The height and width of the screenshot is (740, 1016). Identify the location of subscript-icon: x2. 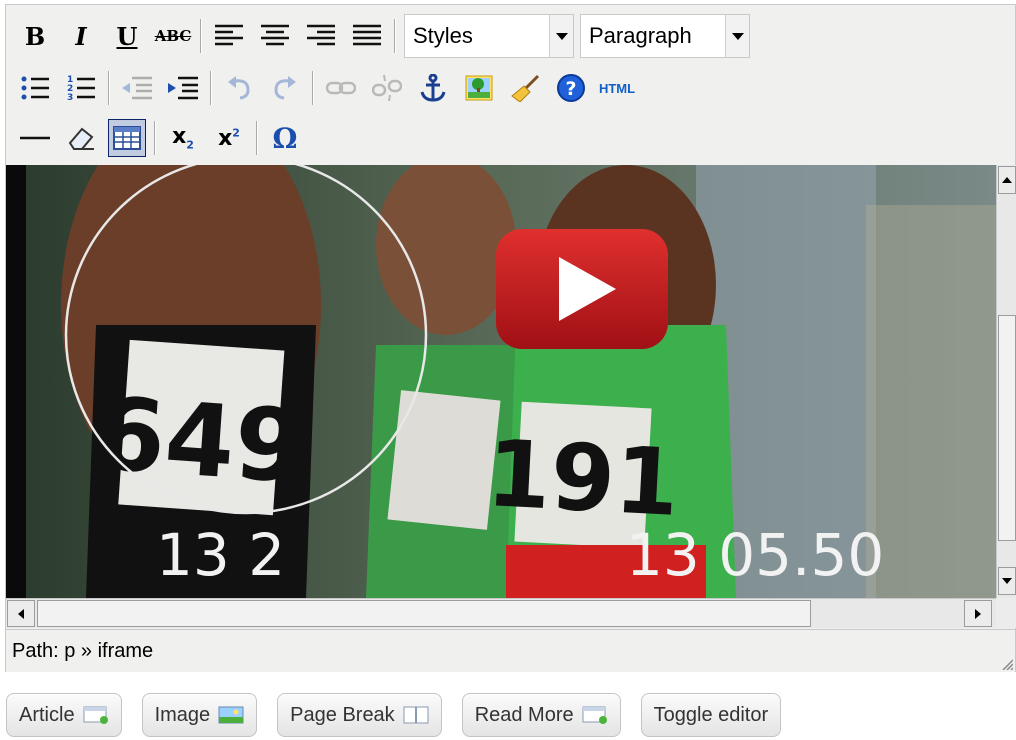
(183, 138).